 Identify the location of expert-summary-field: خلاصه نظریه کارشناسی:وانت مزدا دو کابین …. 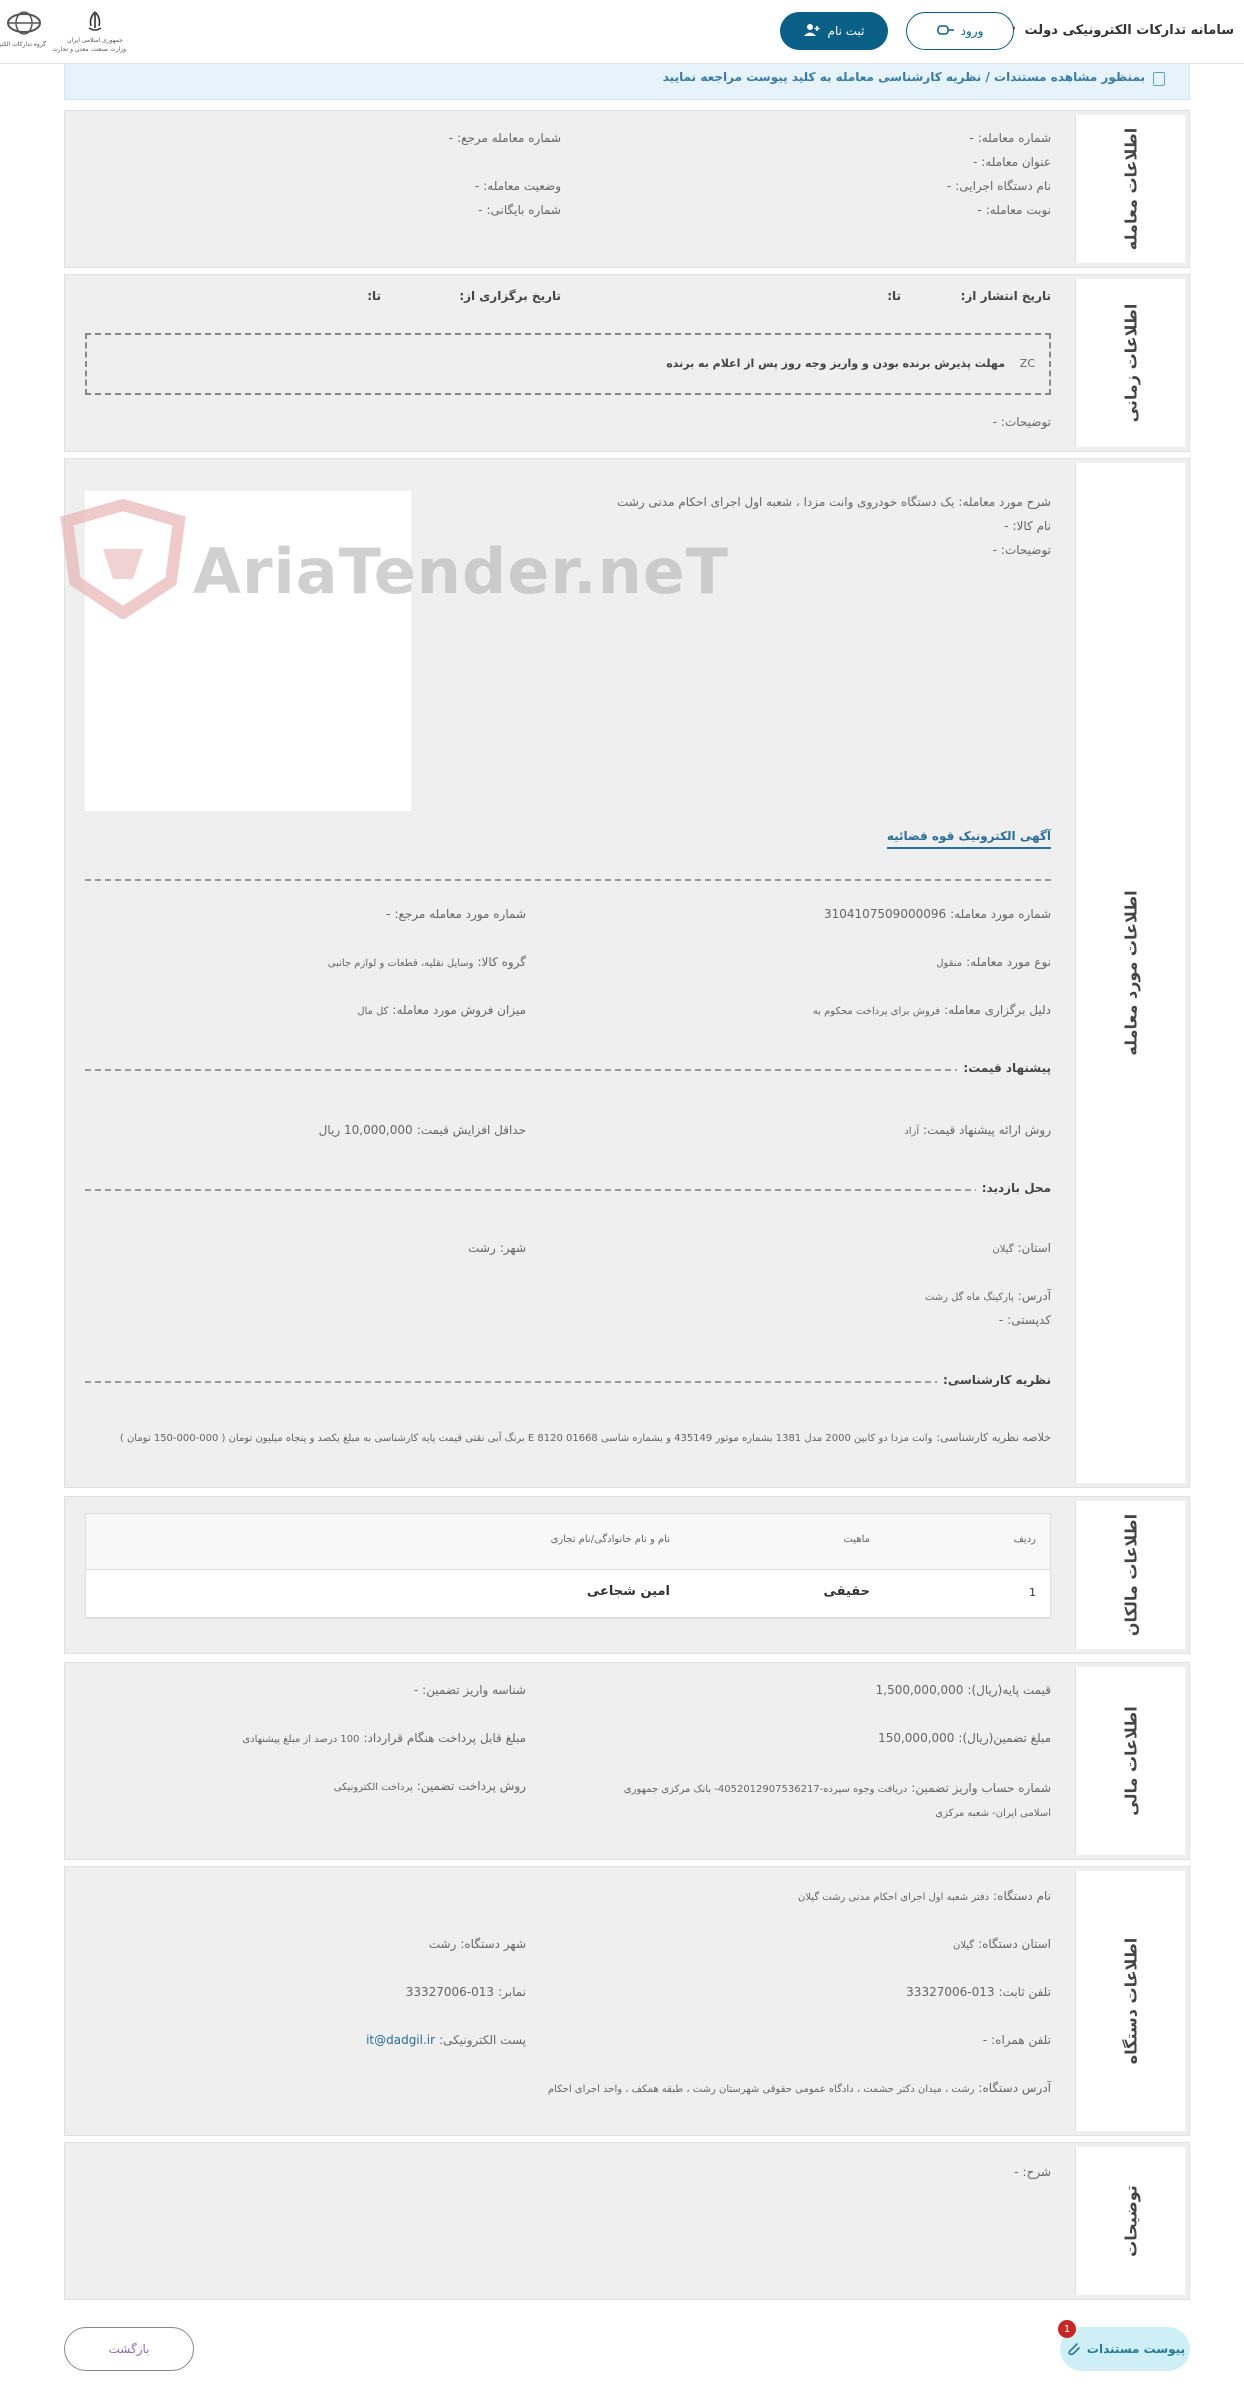
(585, 1437).